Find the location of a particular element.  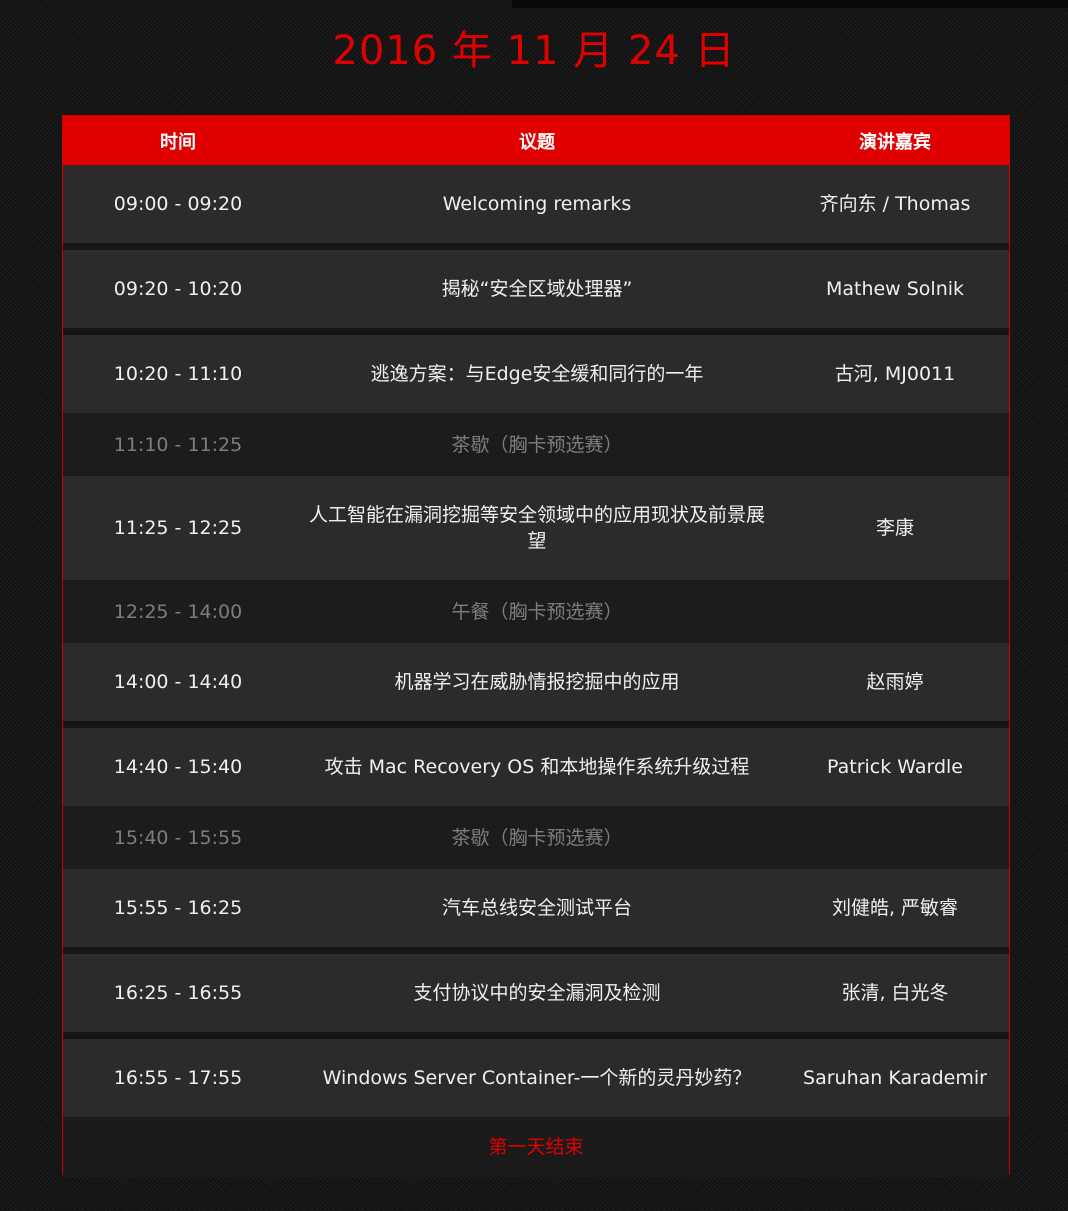

break-row: 15:40 - 15:55 茶歇（胸卡预选赛） is located at coordinates (536, 837).